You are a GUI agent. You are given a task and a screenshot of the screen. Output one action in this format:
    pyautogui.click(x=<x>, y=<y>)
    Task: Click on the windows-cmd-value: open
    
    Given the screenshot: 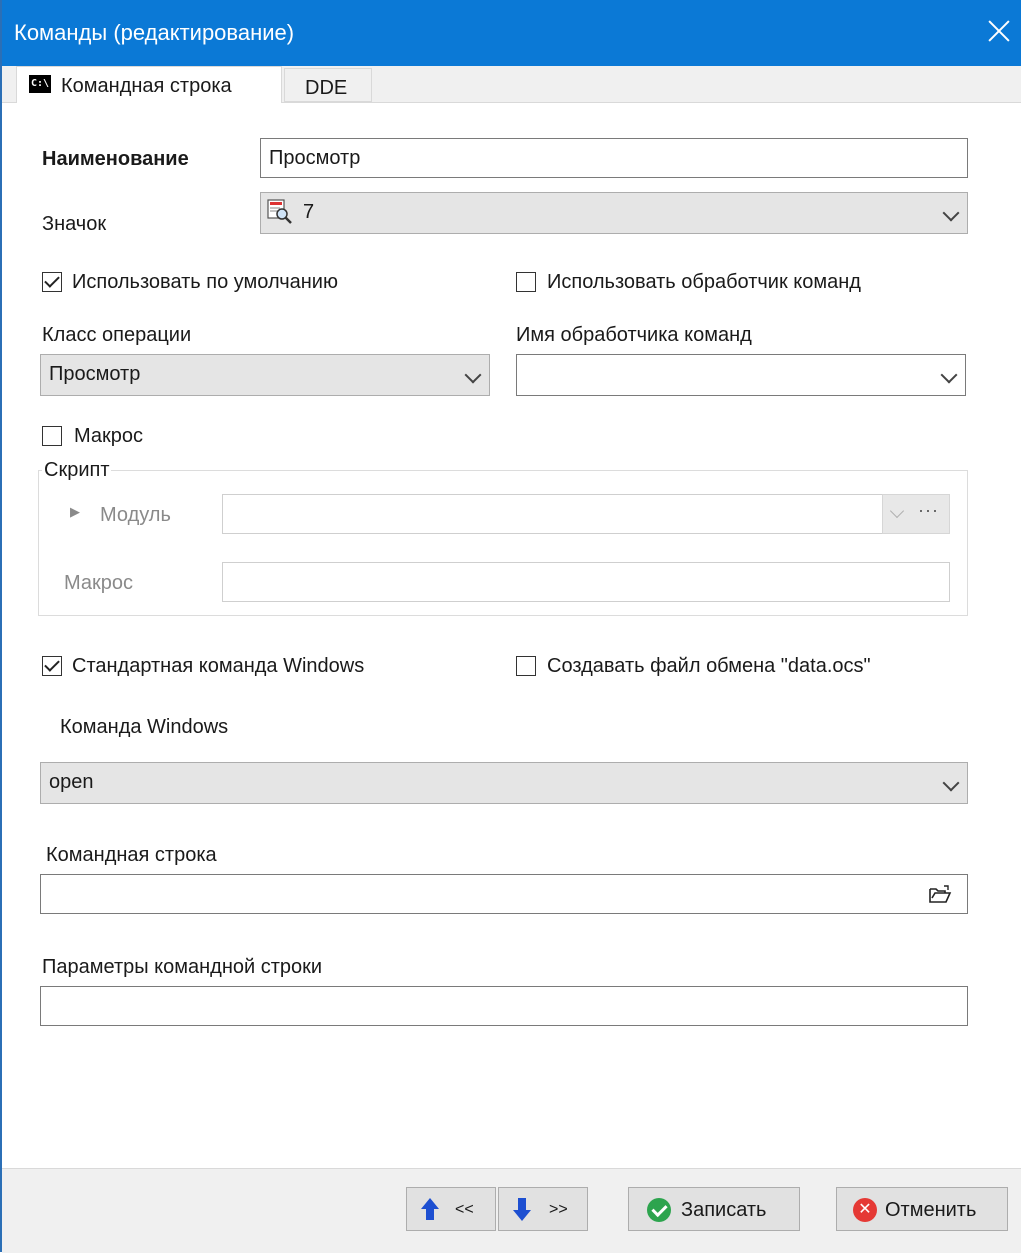 What is the action you would take?
    pyautogui.click(x=71, y=782)
    